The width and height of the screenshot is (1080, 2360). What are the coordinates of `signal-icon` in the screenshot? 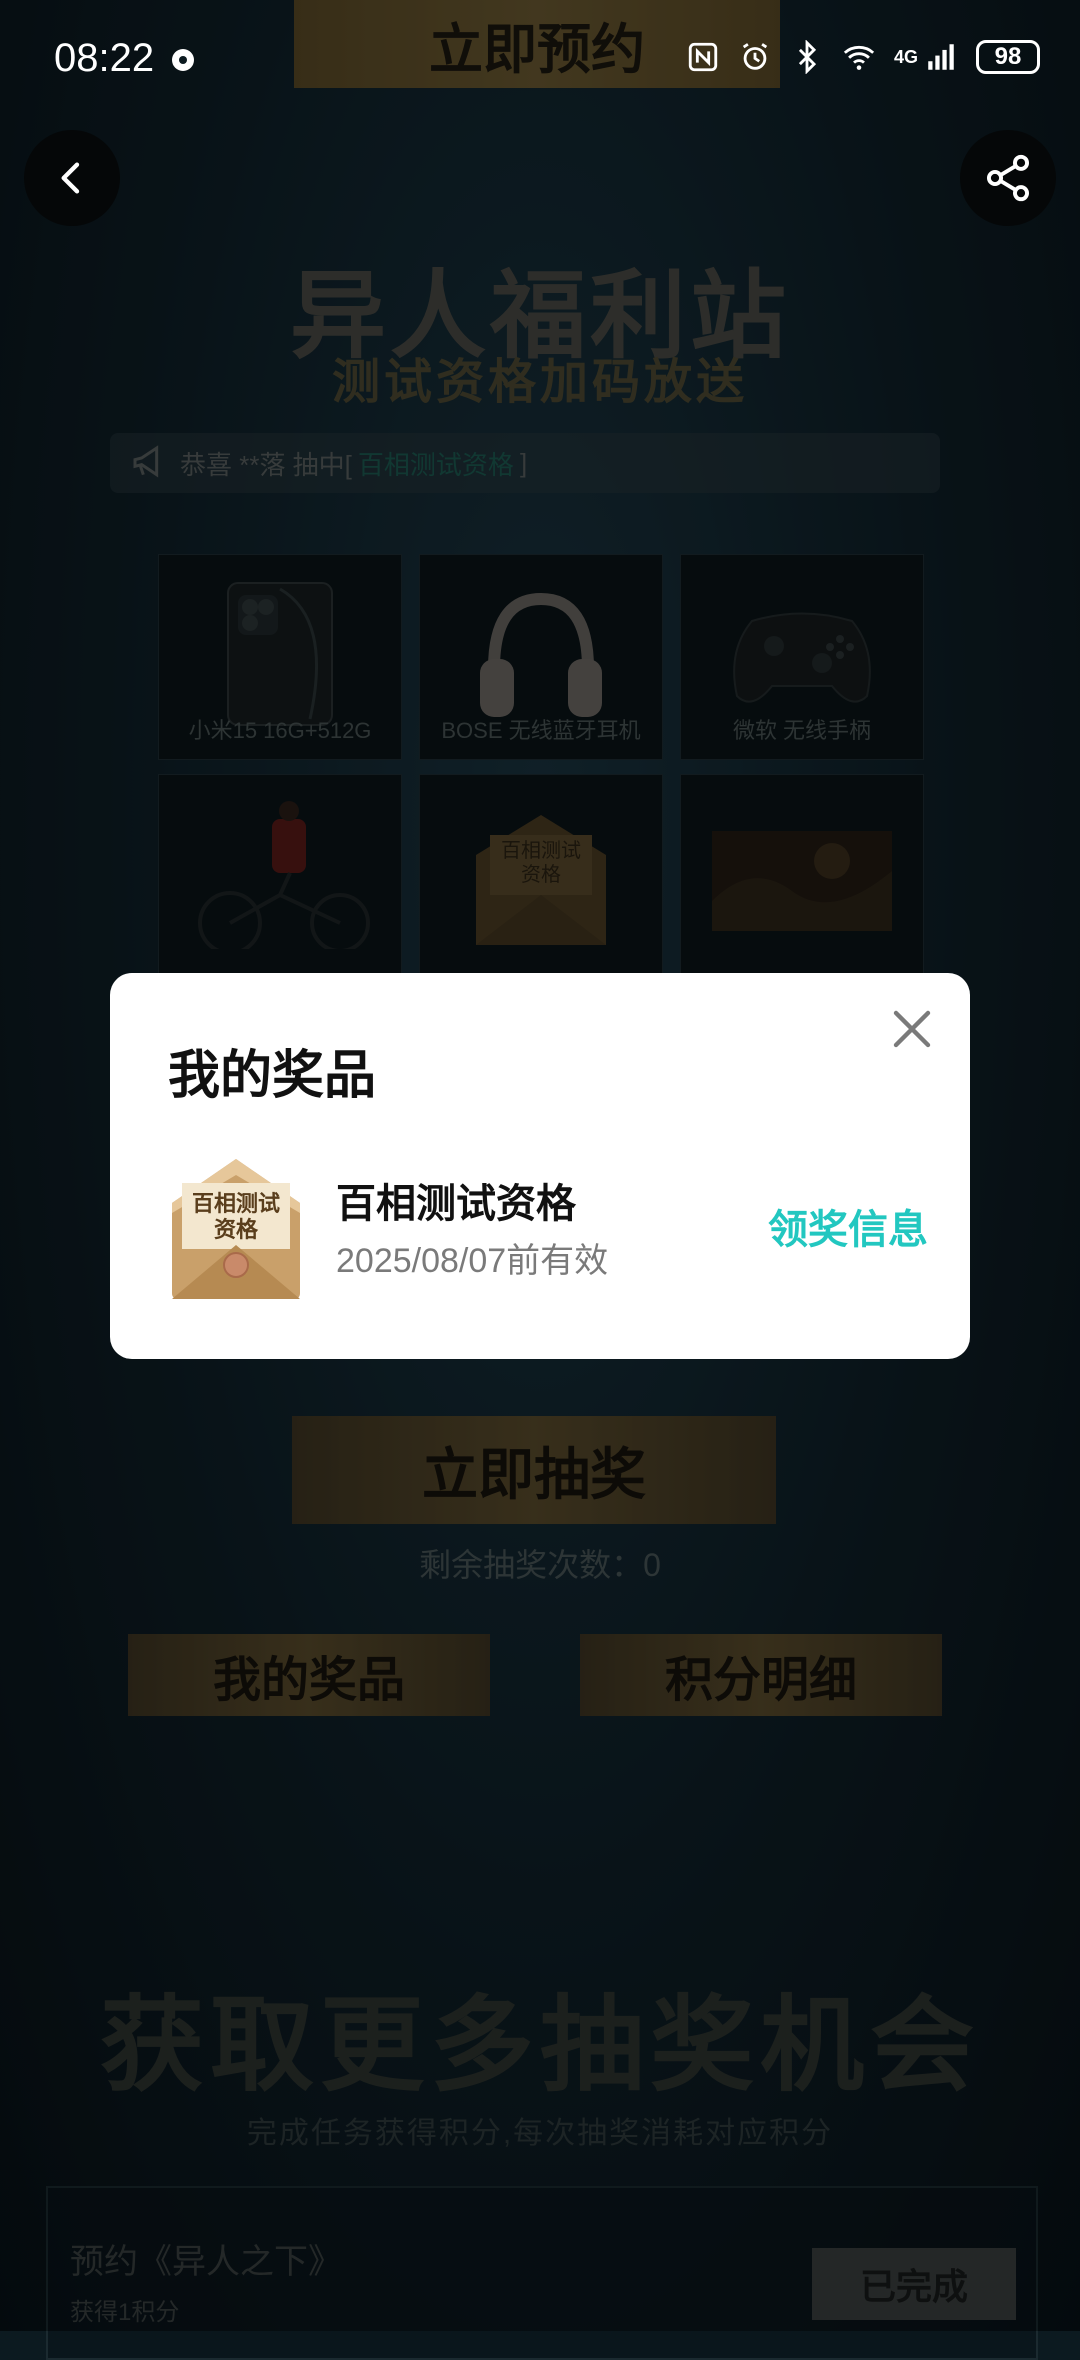 It's located at (941, 57).